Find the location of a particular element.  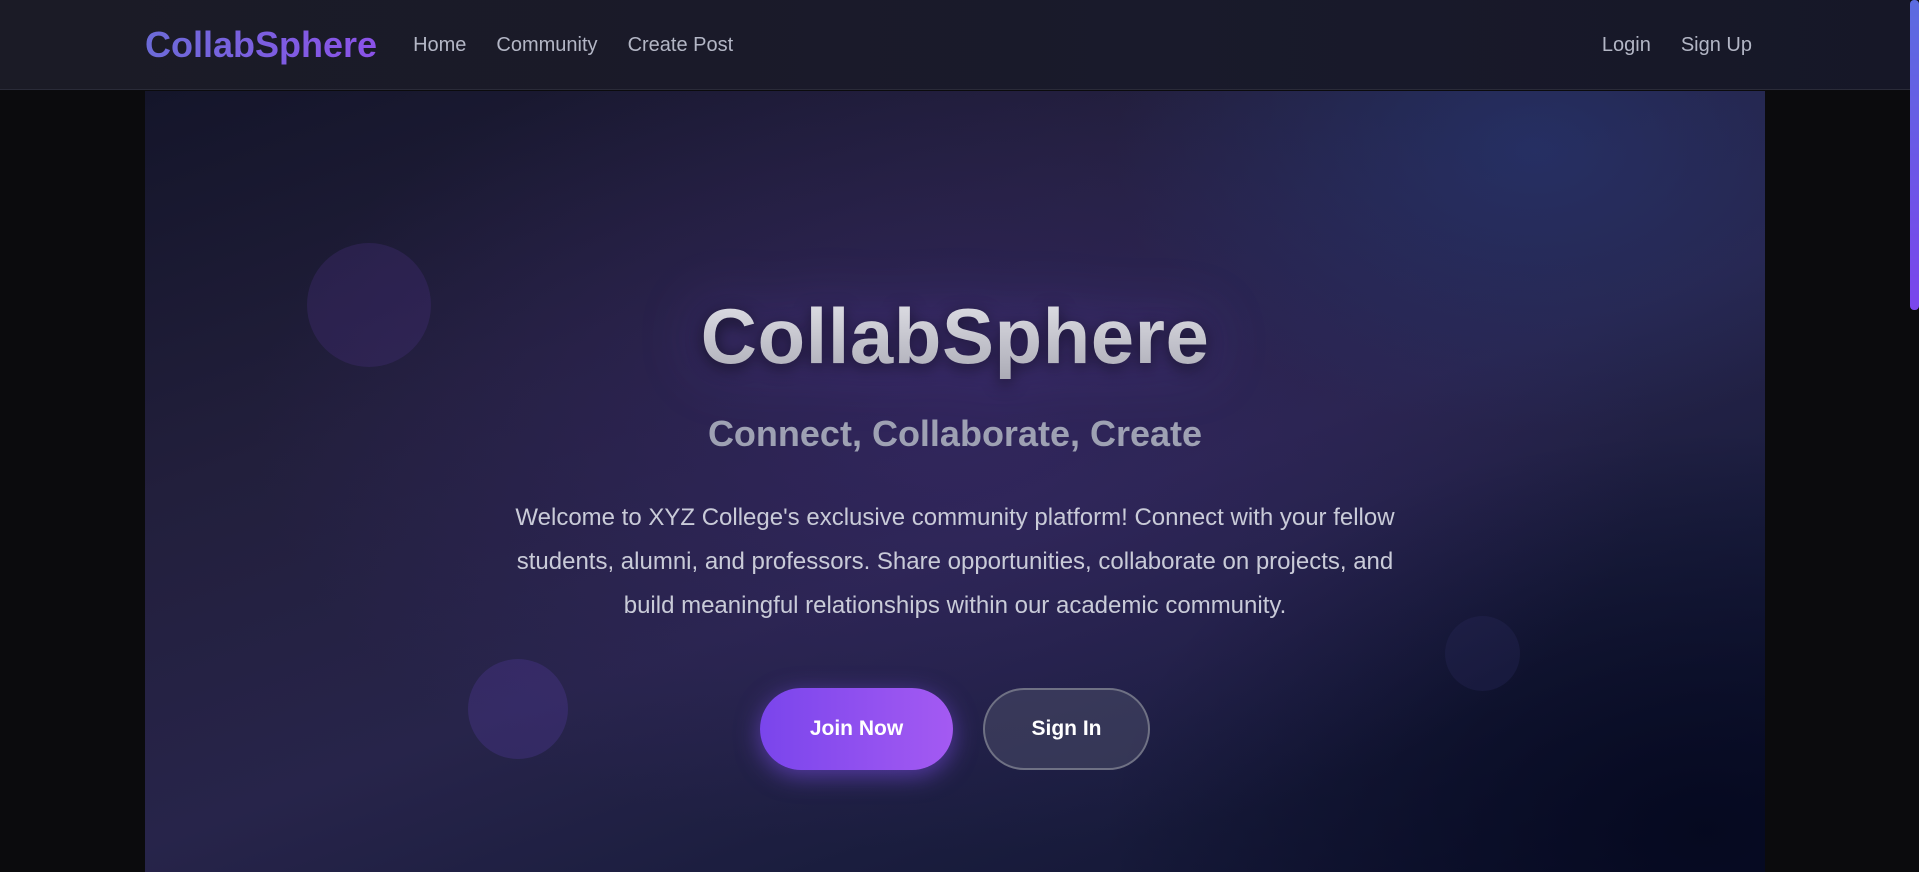

hero-subtitle: Connect, Collaborate, Create is located at coordinates (955, 433).